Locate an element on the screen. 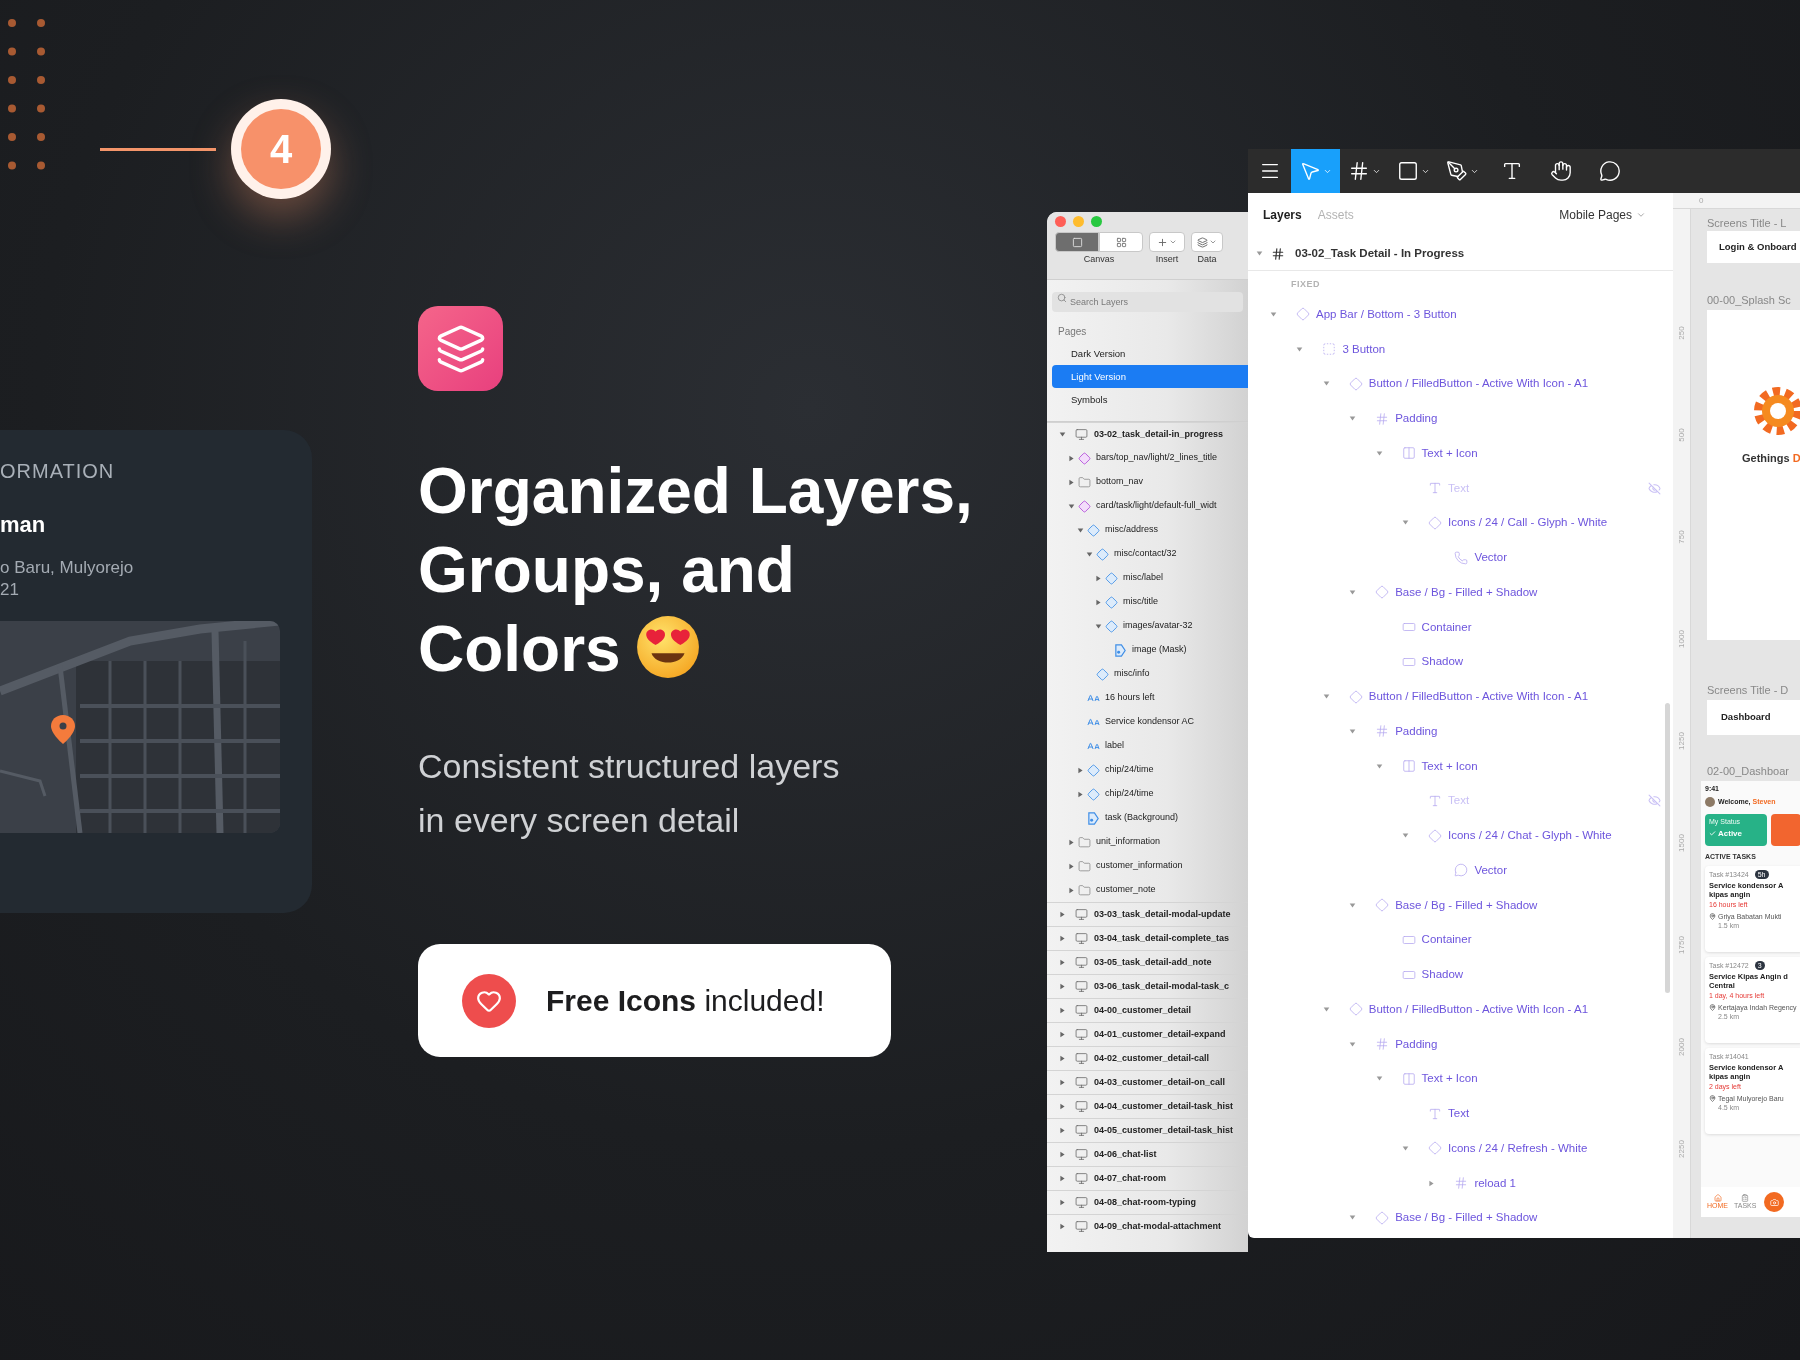 Image resolution: width=1800 pixels, height=1360 pixels. layer-row: misc/contact/32 is located at coordinates (1147, 554).